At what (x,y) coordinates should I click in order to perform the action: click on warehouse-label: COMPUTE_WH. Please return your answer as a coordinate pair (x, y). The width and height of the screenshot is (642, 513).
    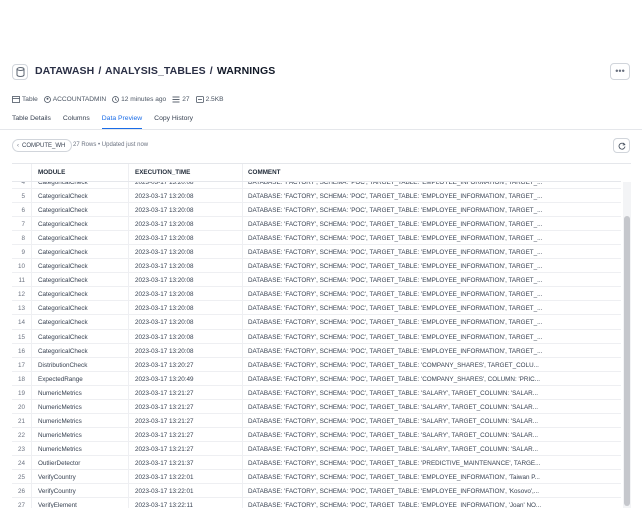
    Looking at the image, I should click on (44, 145).